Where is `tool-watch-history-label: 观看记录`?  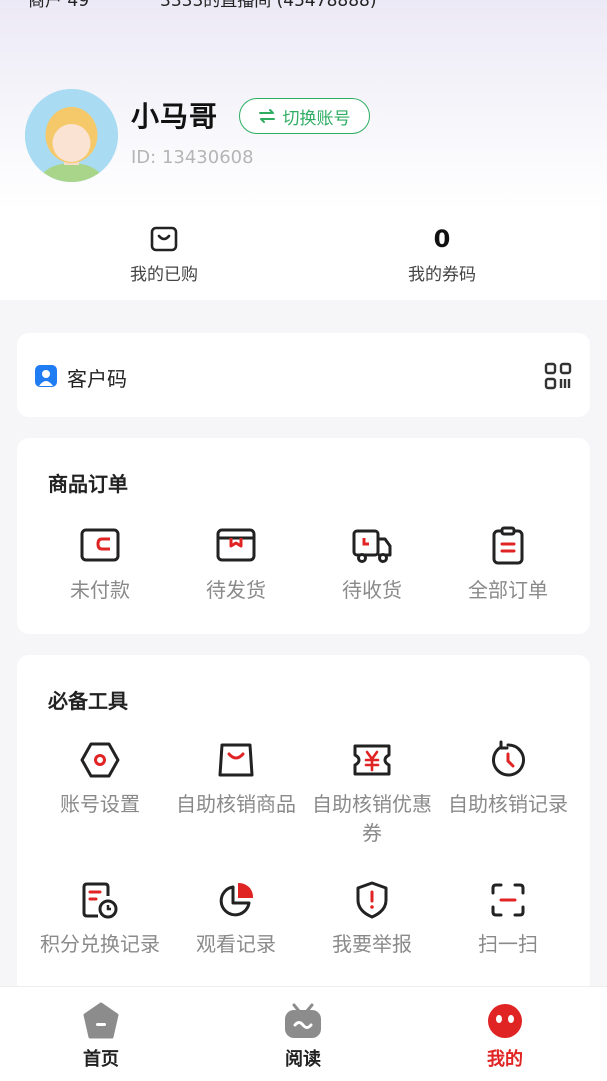 tool-watch-history-label: 观看记录 is located at coordinates (236, 944).